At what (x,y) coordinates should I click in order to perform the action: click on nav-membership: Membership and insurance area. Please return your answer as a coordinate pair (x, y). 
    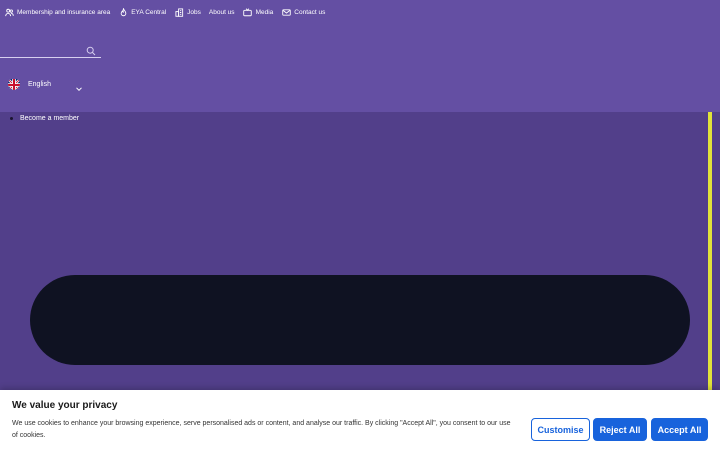
    Looking at the image, I should click on (57, 12).